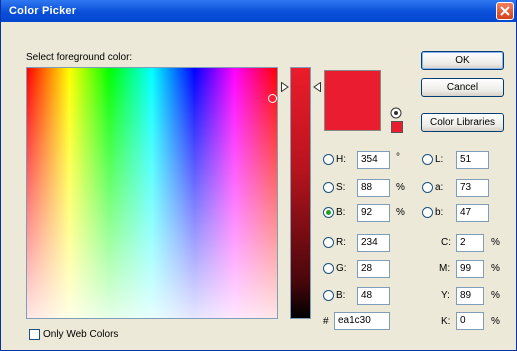 Image resolution: width=517 pixels, height=351 pixels. Describe the element at coordinates (300, 193) in the screenshot. I see `hue-slider` at that location.